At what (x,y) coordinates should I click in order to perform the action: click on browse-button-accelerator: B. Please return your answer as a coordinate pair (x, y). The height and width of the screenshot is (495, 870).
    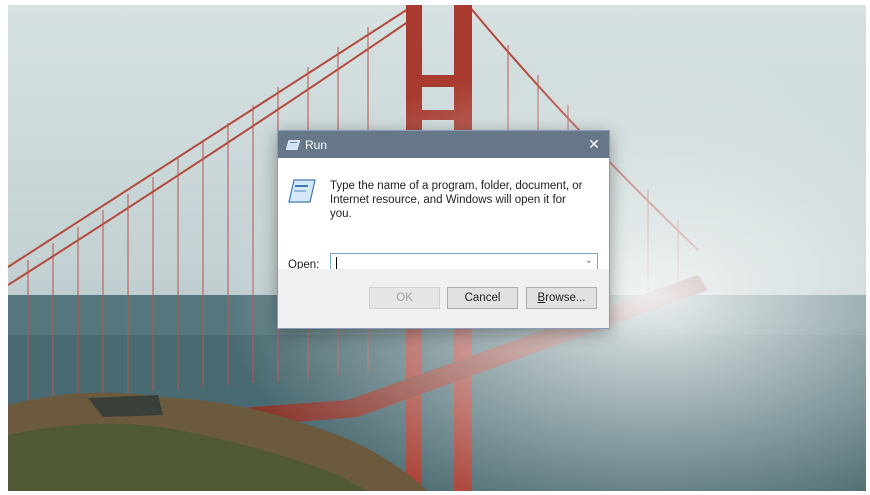
    Looking at the image, I should click on (541, 298).